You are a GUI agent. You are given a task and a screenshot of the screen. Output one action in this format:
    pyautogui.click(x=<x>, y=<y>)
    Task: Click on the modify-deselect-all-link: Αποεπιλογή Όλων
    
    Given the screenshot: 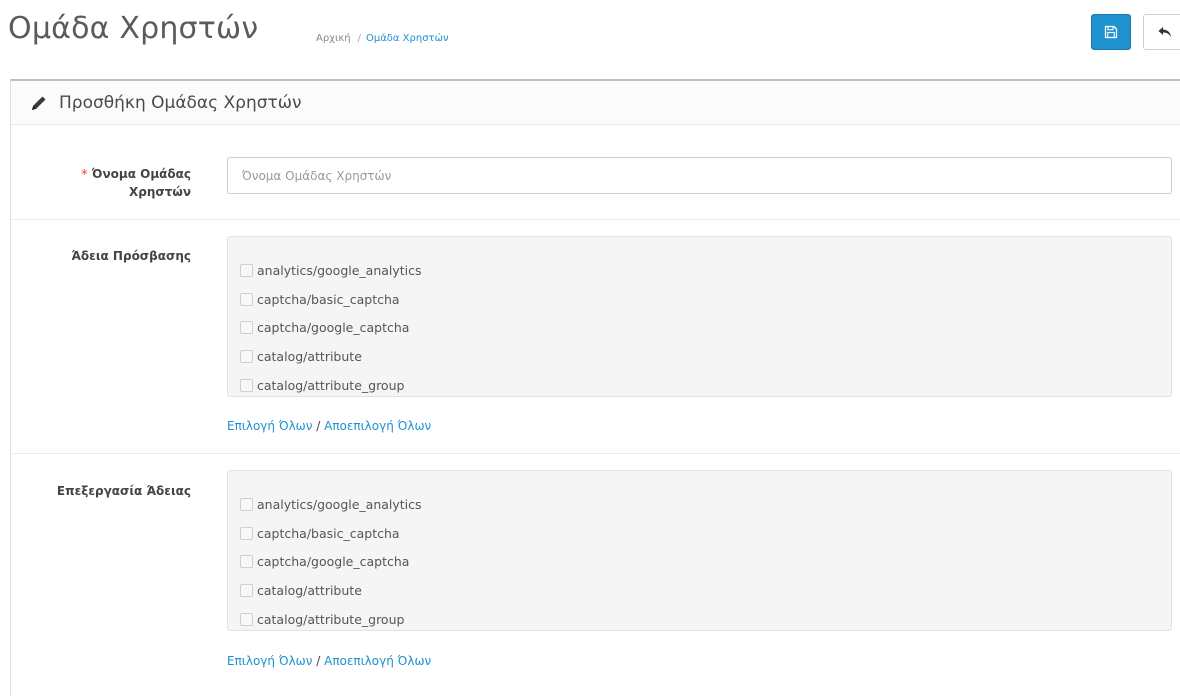 What is the action you would take?
    pyautogui.click(x=377, y=661)
    